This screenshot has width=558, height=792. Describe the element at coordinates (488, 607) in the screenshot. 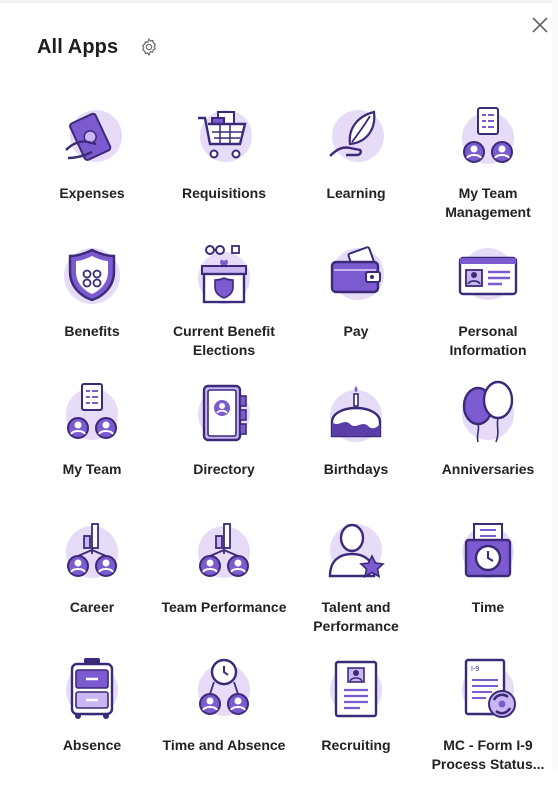

I see `app-label: Time` at that location.